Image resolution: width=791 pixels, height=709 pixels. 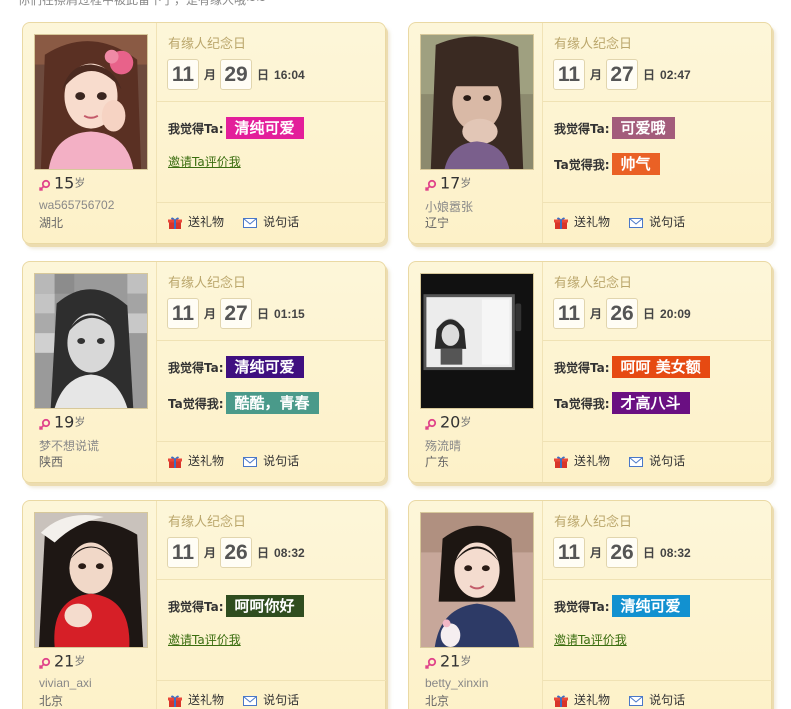 I want to click on i-think-tag: 呵呵 美女额, so click(x=660, y=367).